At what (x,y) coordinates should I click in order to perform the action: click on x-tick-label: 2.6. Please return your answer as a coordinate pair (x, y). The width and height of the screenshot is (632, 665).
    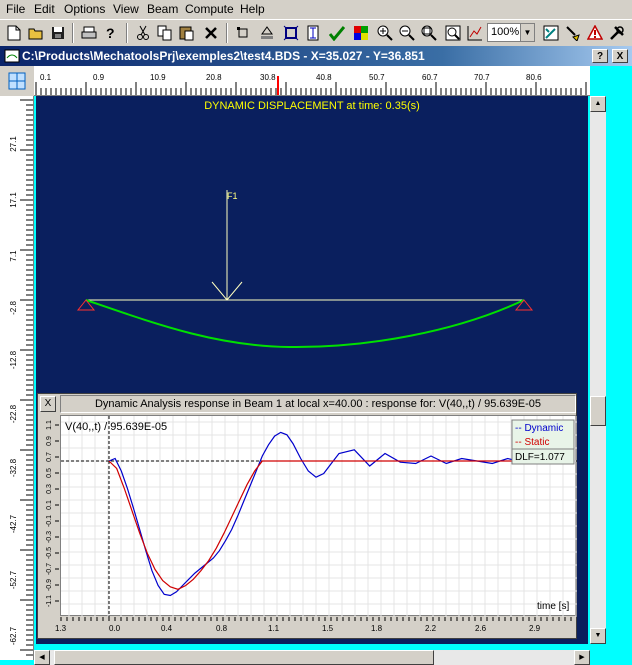
    Looking at the image, I should click on (481, 628).